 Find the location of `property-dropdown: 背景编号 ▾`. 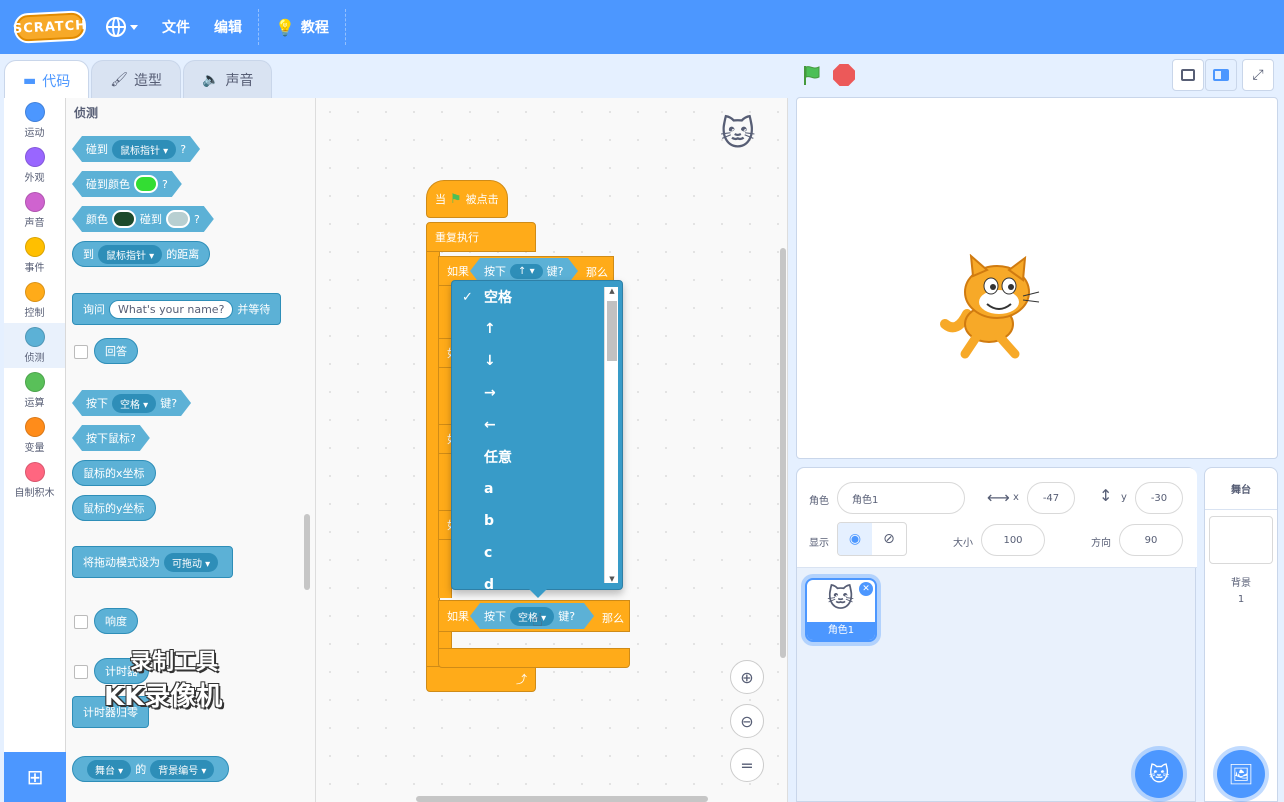

property-dropdown: 背景编号 ▾ is located at coordinates (182, 769).